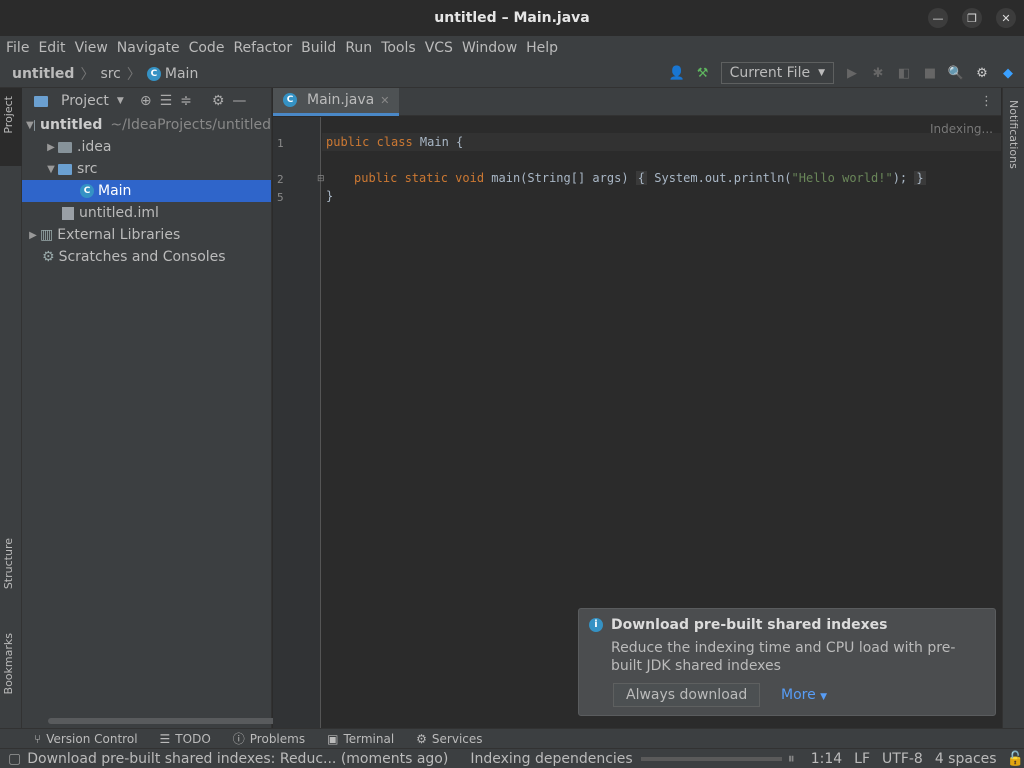 This screenshot has width=1024, height=768. Describe the element at coordinates (358, 48) in the screenshot. I see `menu-run: Run` at that location.